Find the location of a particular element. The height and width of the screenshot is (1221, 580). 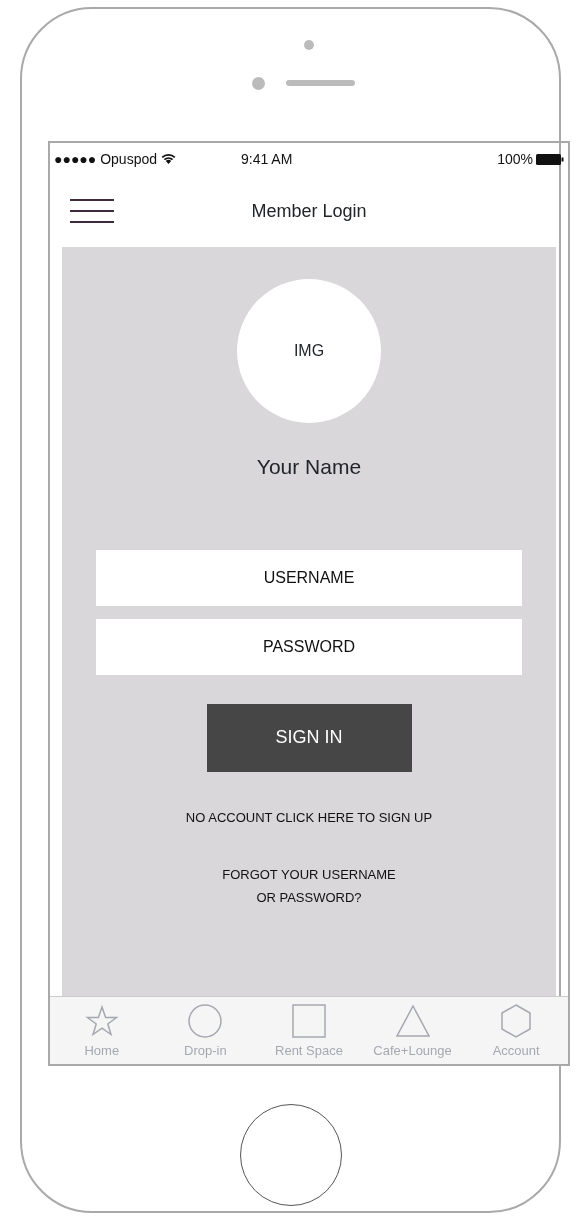

hexagon-icon is located at coordinates (516, 1020).